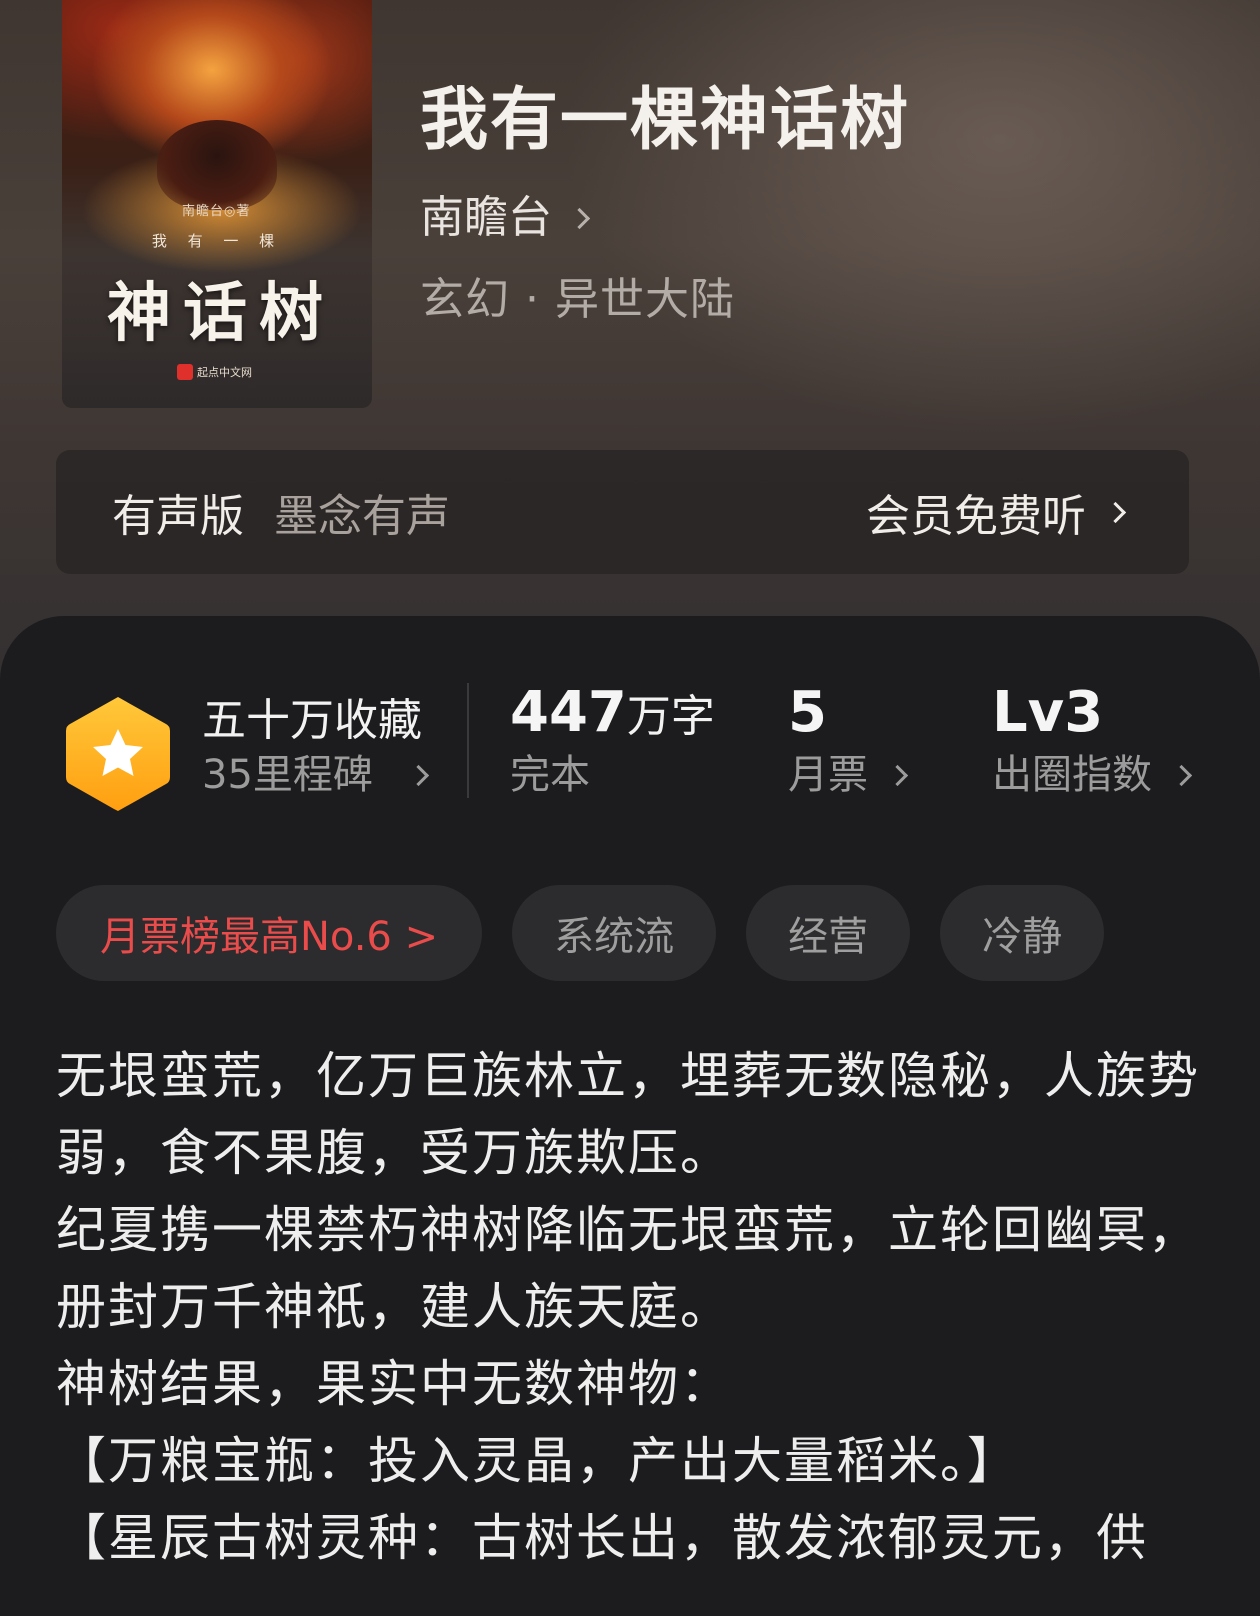 Image resolution: width=1260 pixels, height=1616 pixels. I want to click on ranking-tag: 月票榜最高No.6 >, so click(269, 933).